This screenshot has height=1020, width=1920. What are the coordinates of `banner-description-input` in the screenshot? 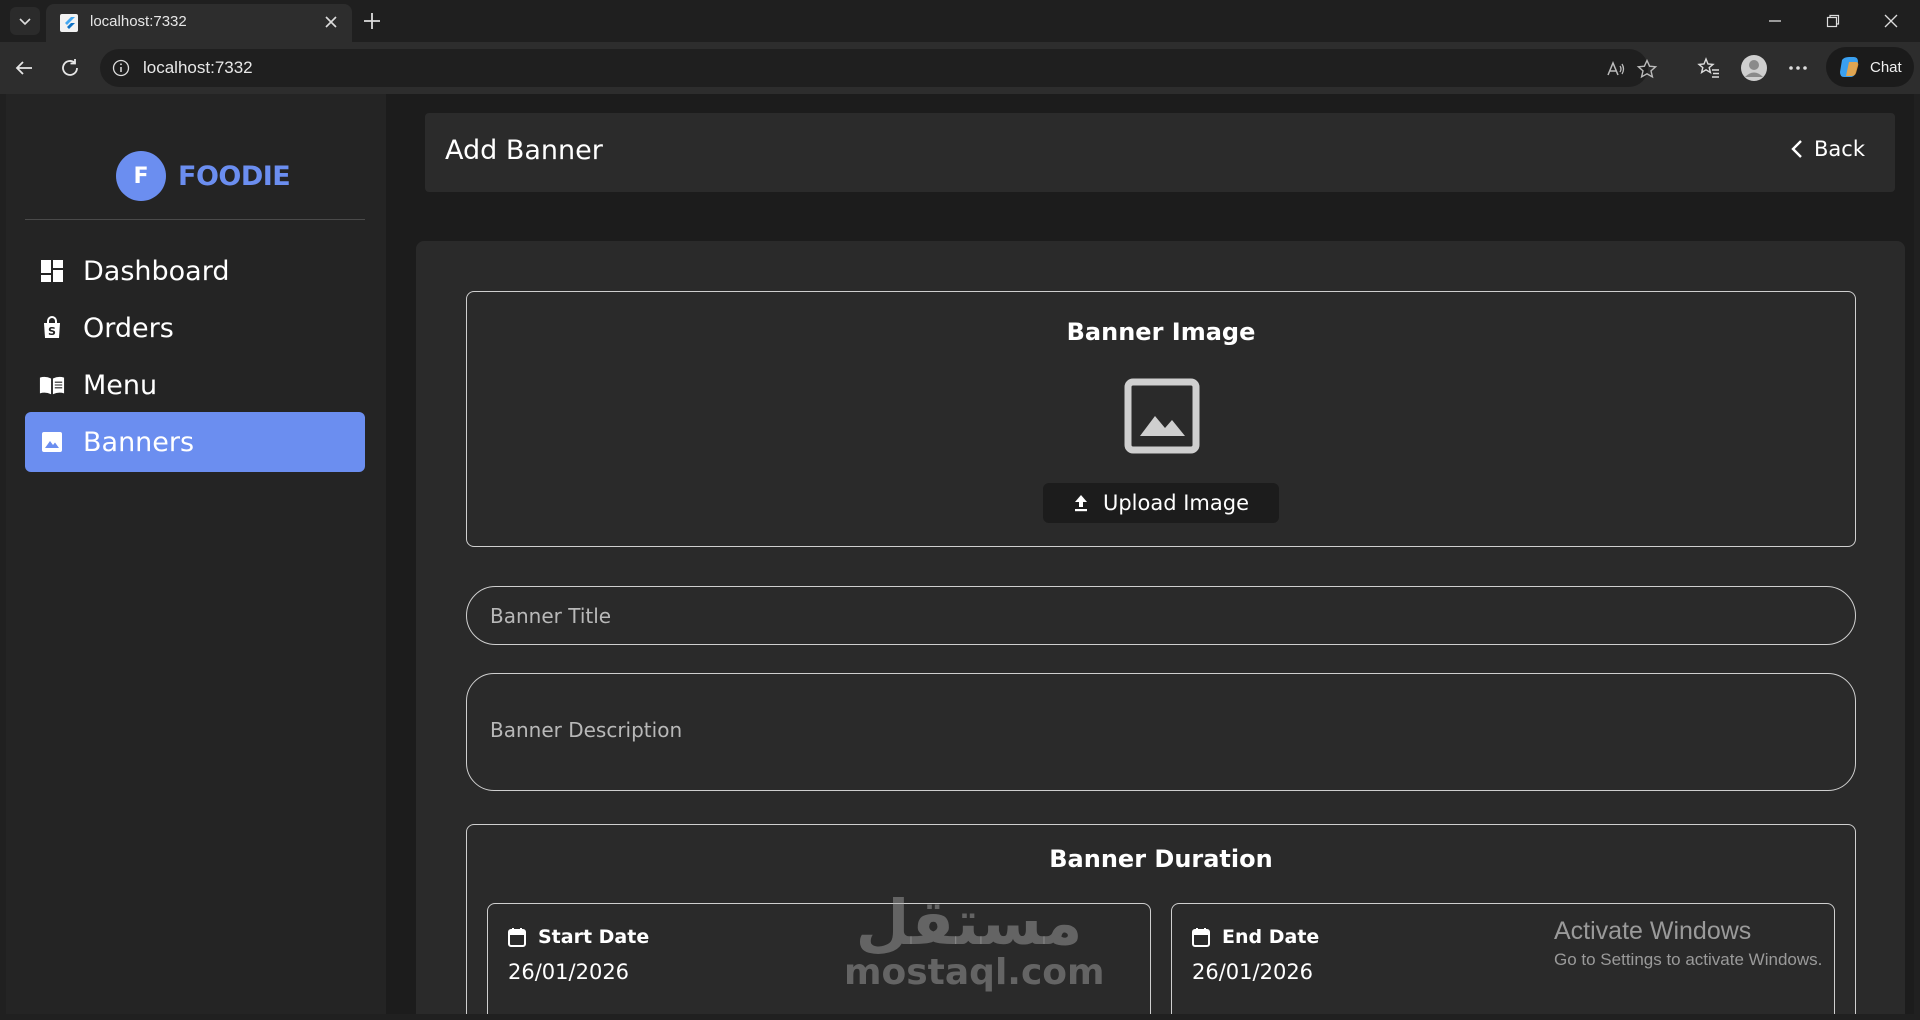 It's located at (1161, 732).